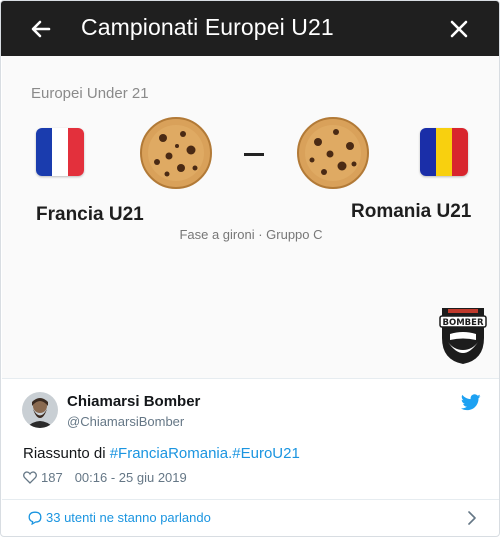 The height and width of the screenshot is (537, 500). Describe the element at coordinates (40, 410) in the screenshot. I see `avatar` at that location.